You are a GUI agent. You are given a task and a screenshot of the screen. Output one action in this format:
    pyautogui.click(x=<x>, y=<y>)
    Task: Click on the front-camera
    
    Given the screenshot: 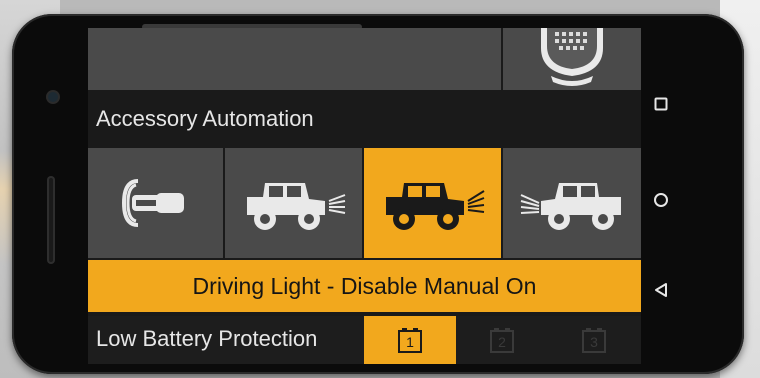 What is the action you would take?
    pyautogui.click(x=53, y=97)
    